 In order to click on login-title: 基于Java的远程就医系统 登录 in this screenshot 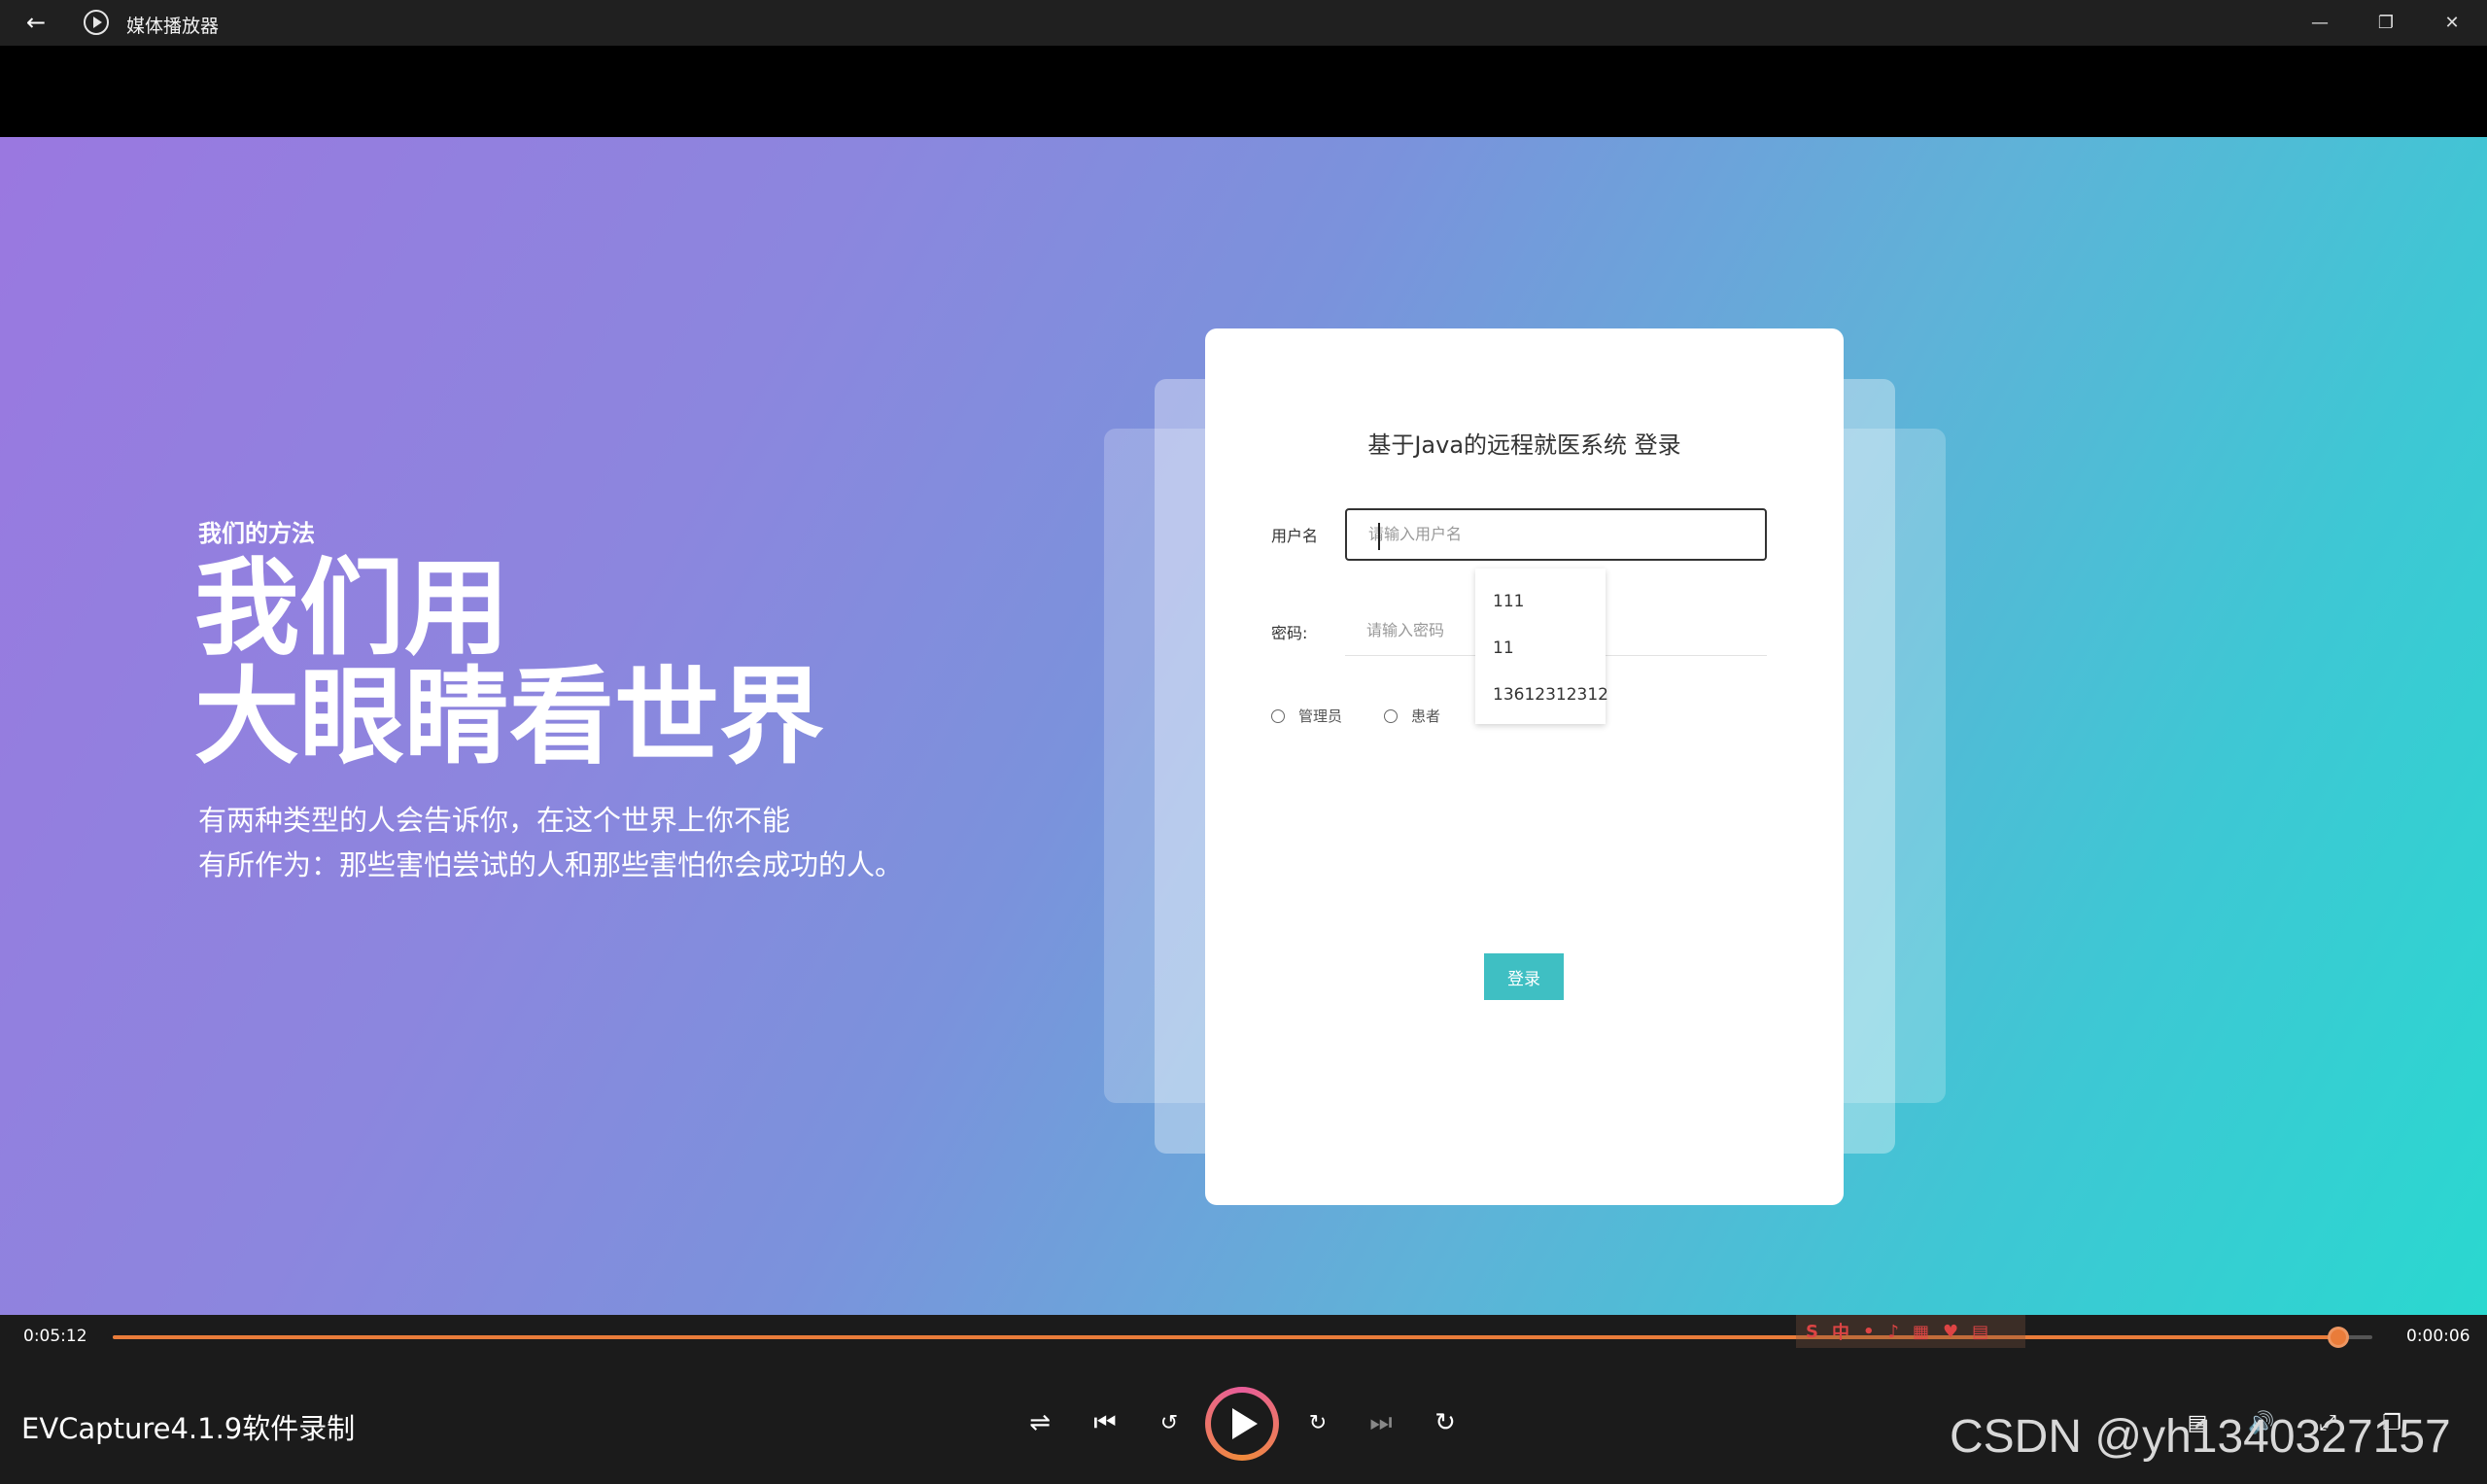, I will do `click(1524, 445)`.